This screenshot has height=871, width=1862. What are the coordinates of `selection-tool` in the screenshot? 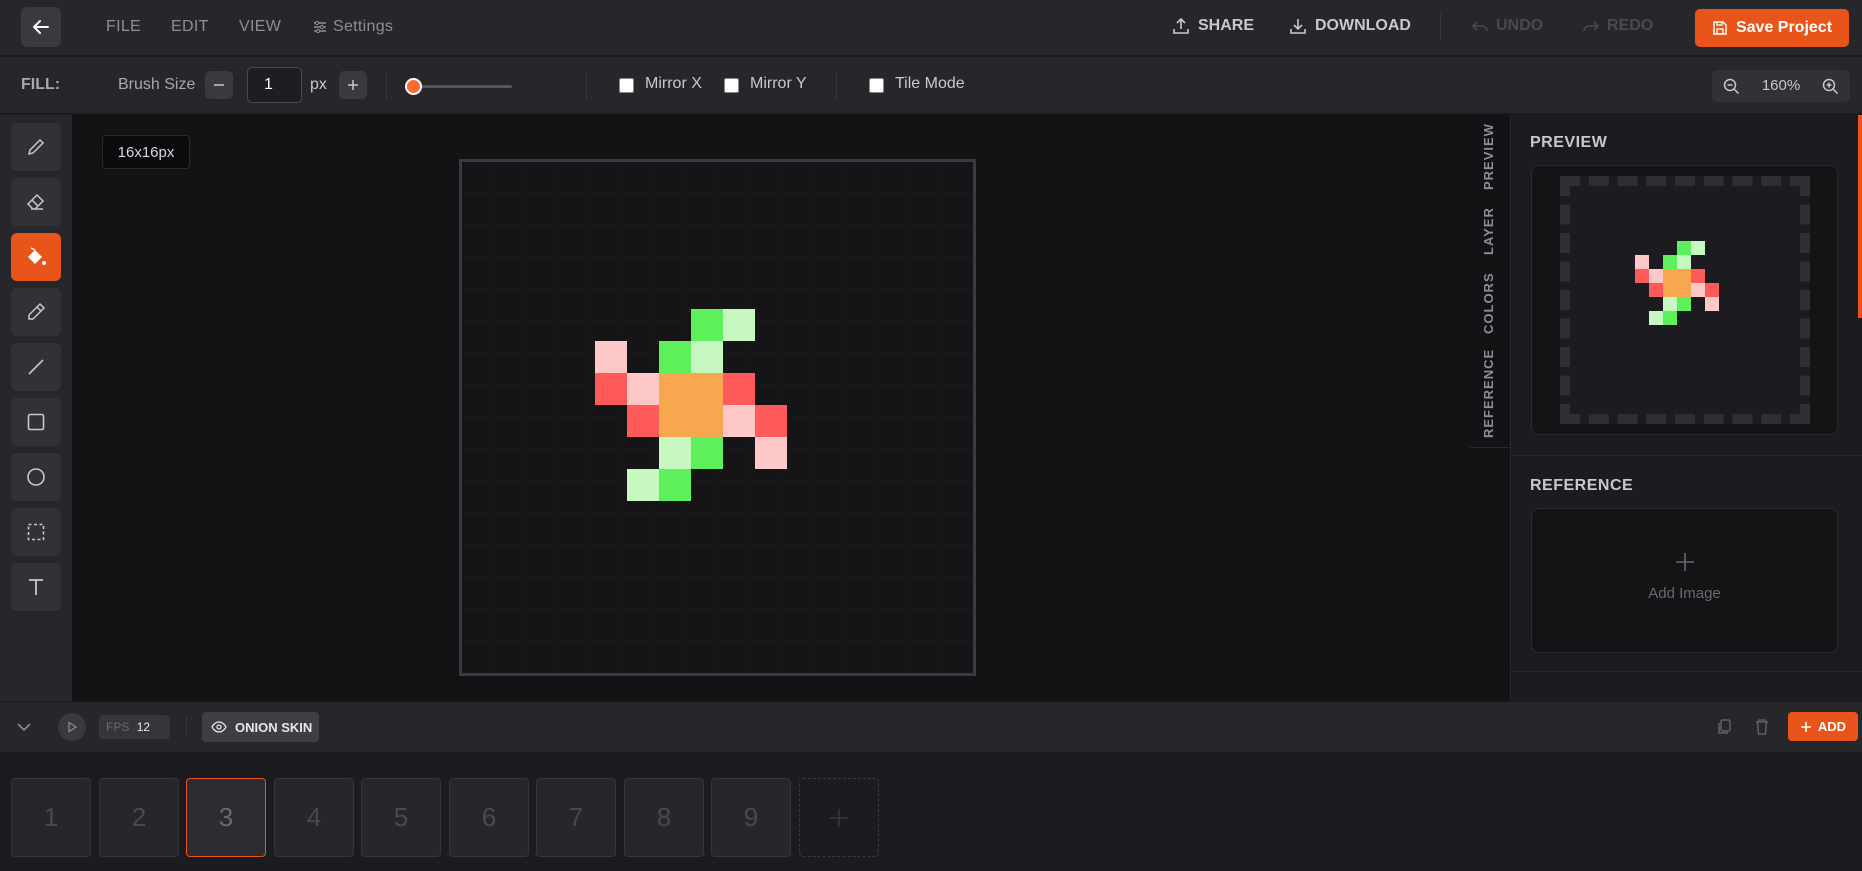 It's located at (36, 532).